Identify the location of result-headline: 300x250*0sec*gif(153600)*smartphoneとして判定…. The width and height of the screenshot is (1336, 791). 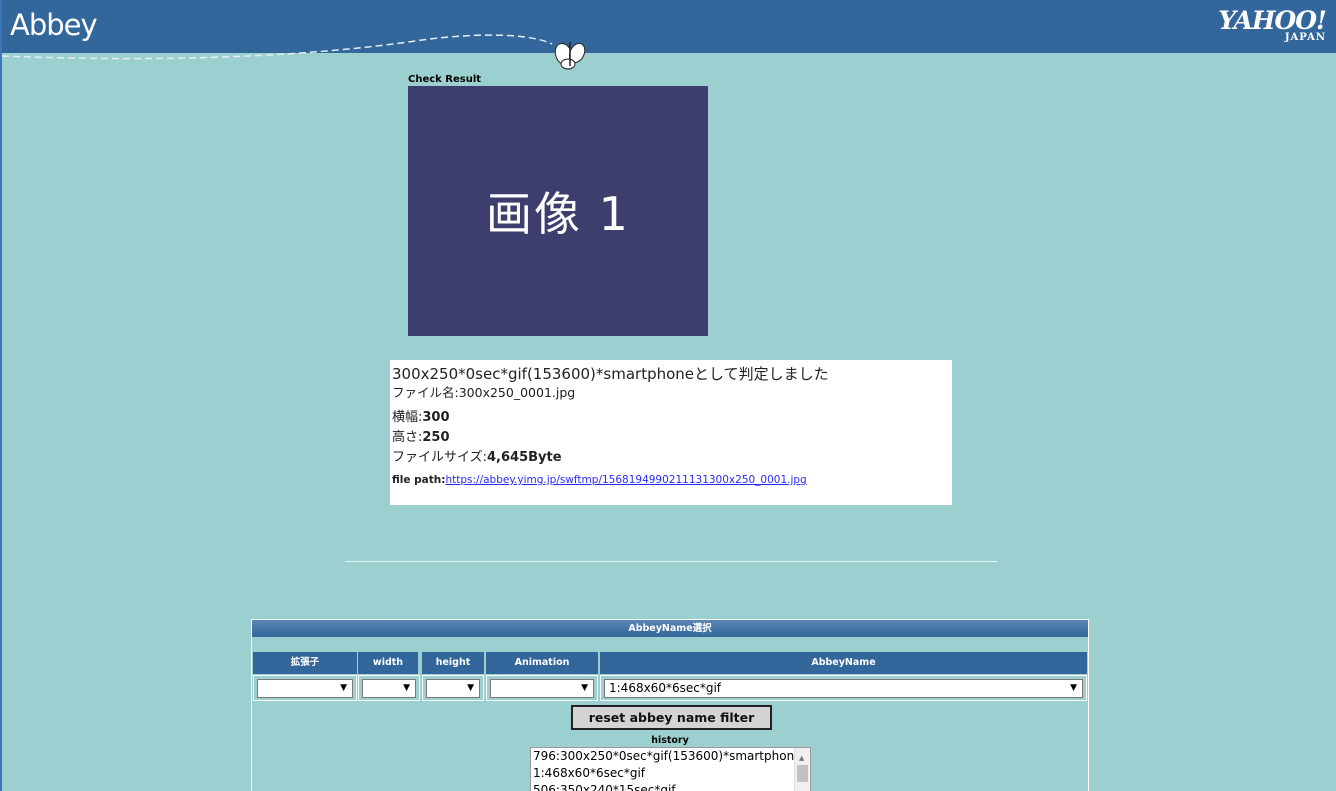
(610, 374).